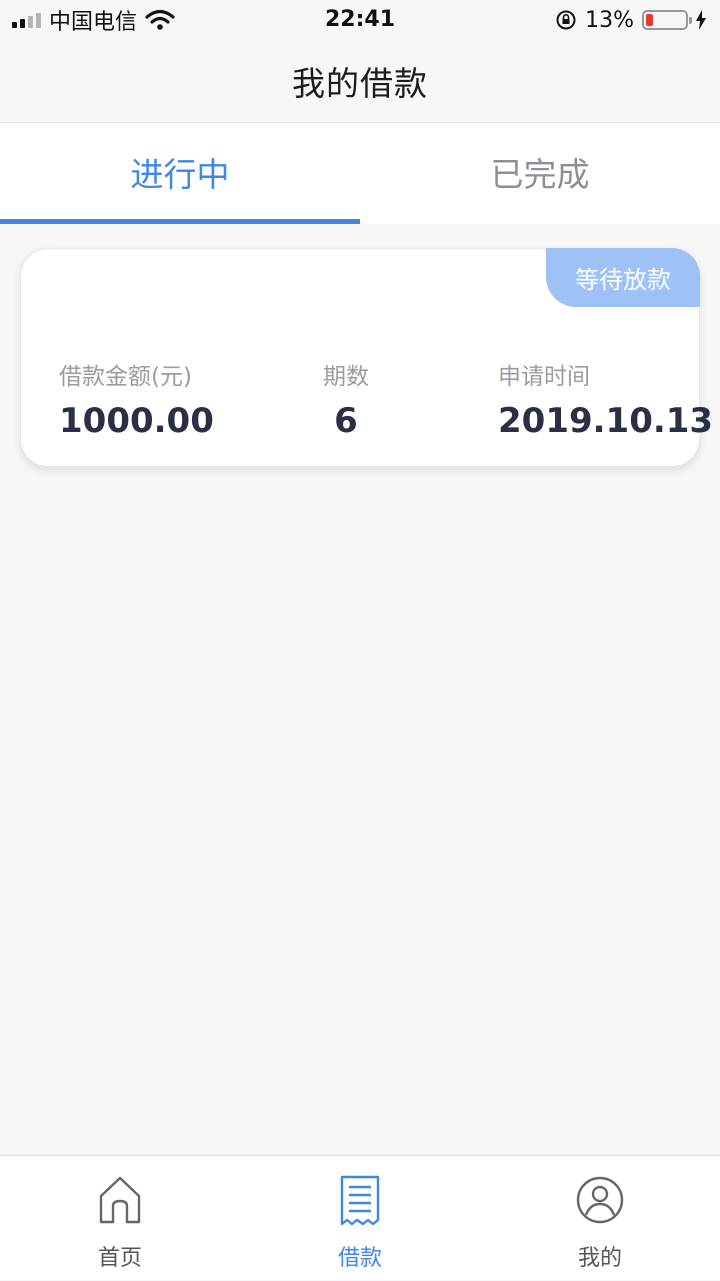 Image resolution: width=720 pixels, height=1281 pixels. I want to click on wifi-icon, so click(160, 19).